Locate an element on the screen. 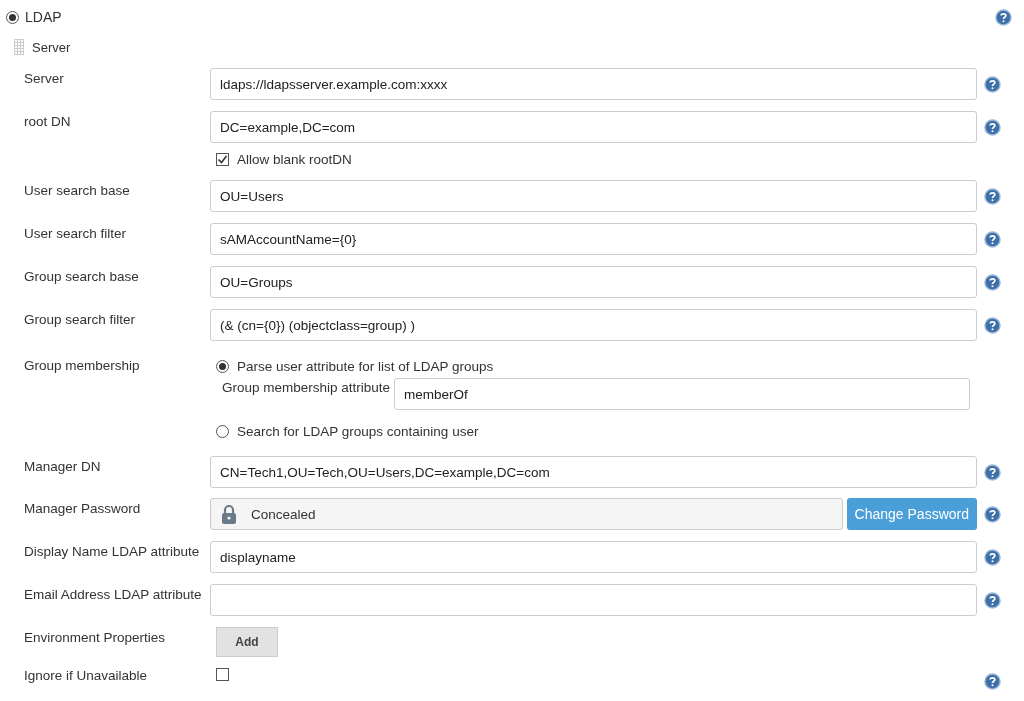 Image resolution: width=1024 pixels, height=701 pixels. radio-label: Search for LDAP groups containing user is located at coordinates (358, 431).